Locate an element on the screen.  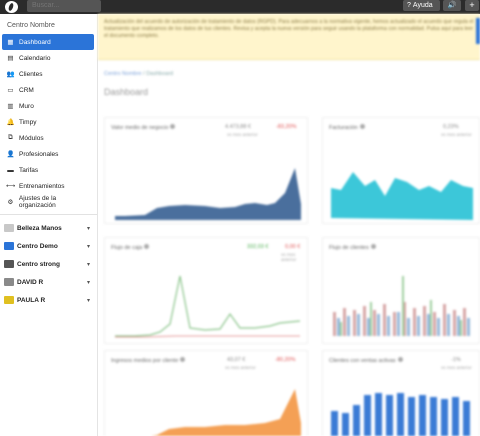
help-button: ? Ayuda is located at coordinates (421, 5).